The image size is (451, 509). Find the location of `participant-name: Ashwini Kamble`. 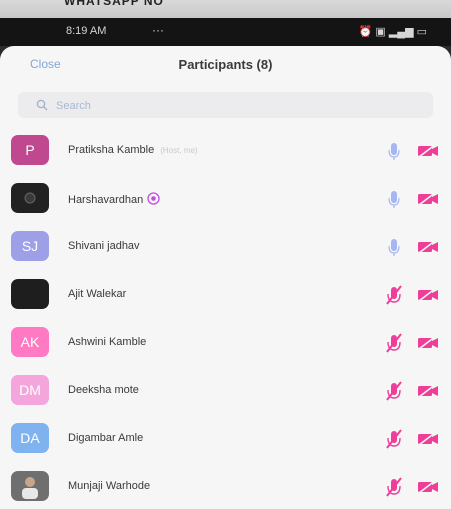

participant-name: Ashwini Kamble is located at coordinates (107, 342).